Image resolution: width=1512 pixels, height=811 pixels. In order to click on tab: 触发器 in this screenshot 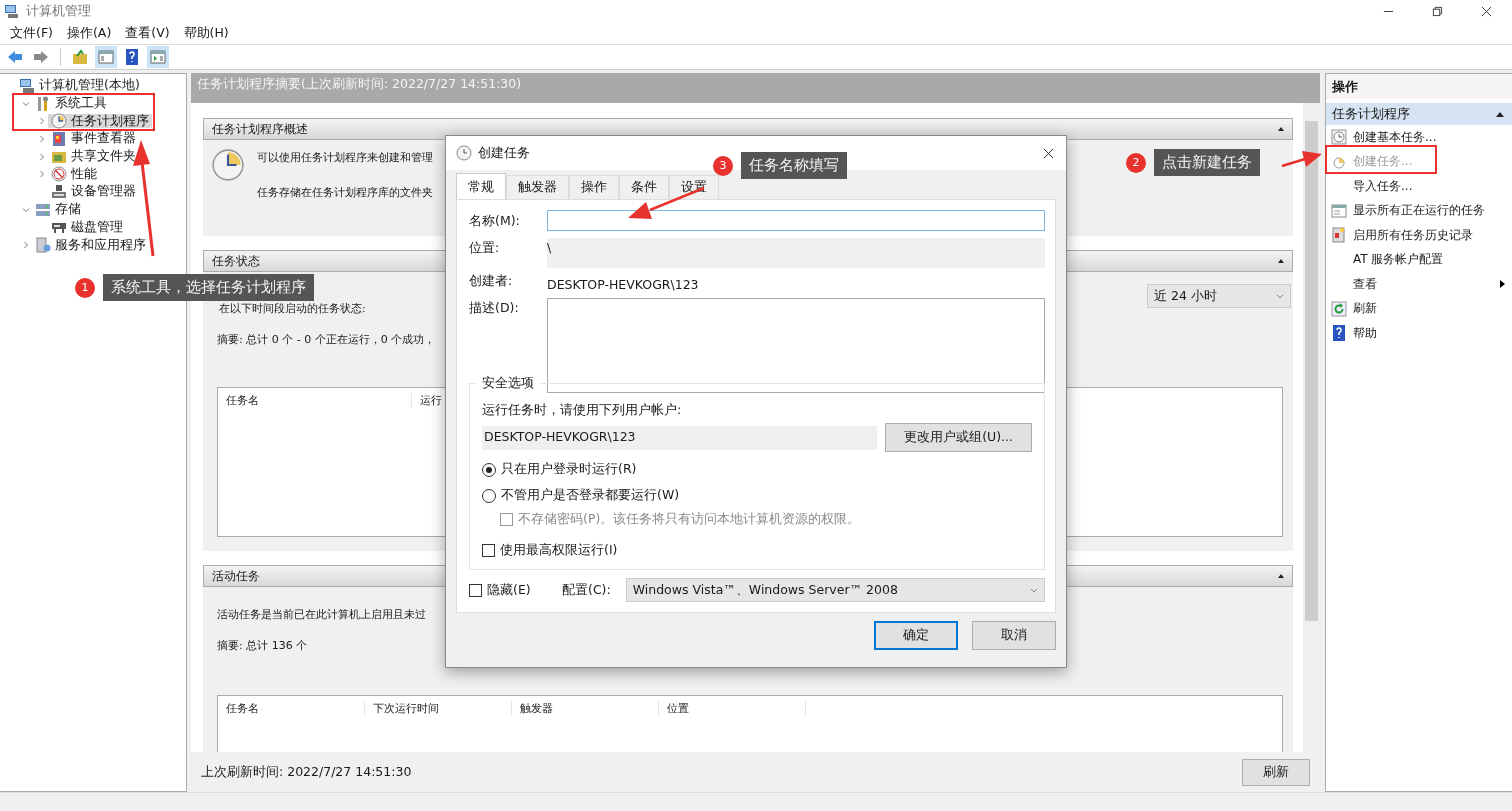, I will do `click(537, 187)`.